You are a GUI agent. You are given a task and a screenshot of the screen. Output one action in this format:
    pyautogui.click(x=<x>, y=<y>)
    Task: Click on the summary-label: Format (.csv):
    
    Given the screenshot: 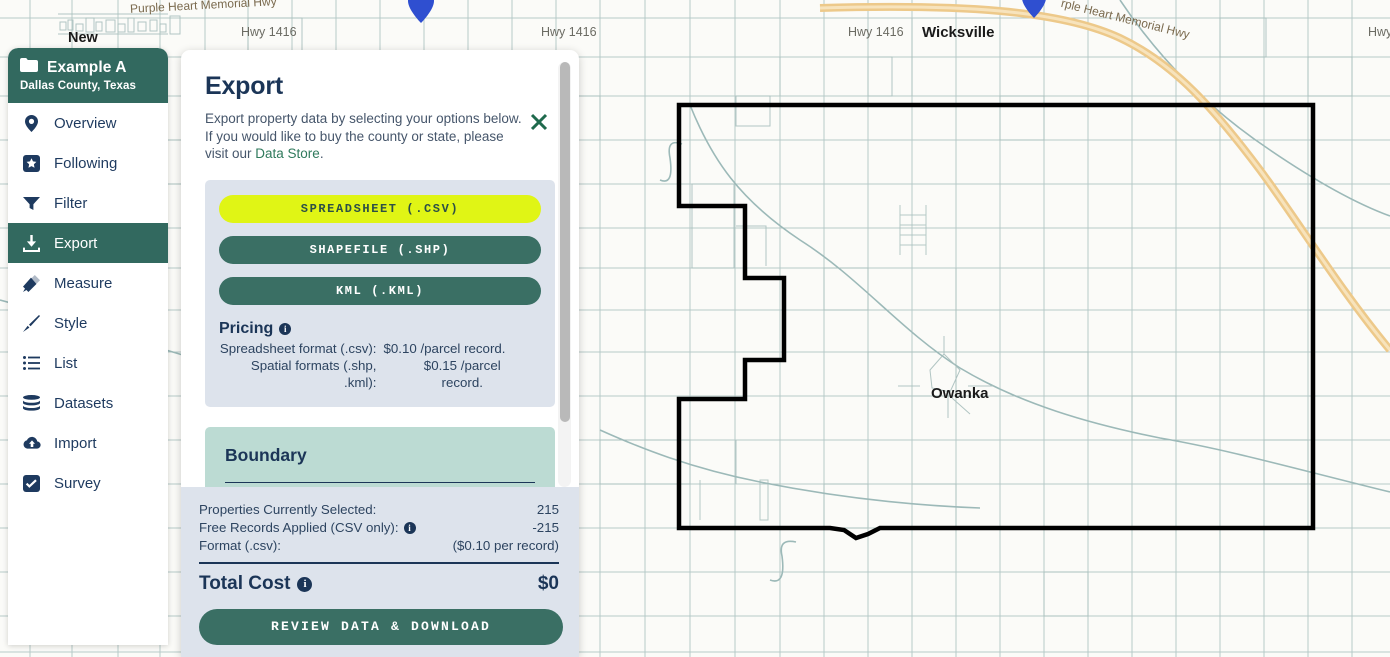 What is the action you would take?
    pyautogui.click(x=240, y=545)
    